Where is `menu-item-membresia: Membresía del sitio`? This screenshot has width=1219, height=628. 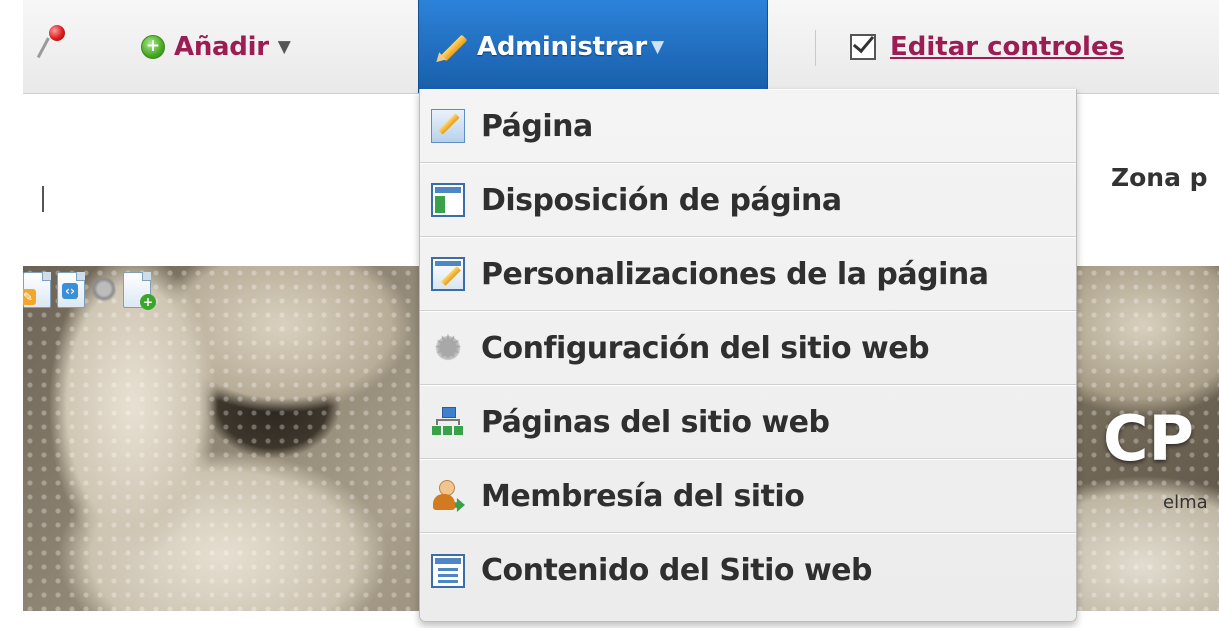 menu-item-membresia: Membresía del sitio is located at coordinates (748, 496).